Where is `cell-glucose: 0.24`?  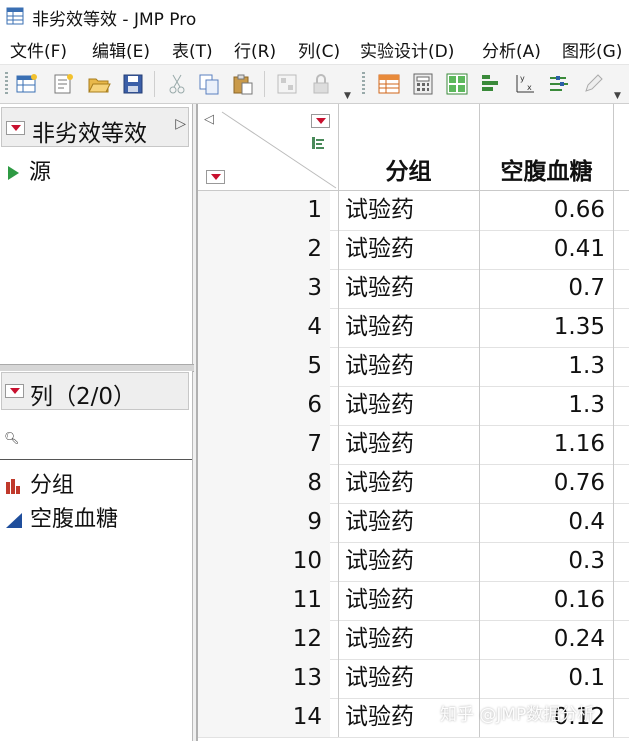
cell-glucose: 0.24 is located at coordinates (547, 639).